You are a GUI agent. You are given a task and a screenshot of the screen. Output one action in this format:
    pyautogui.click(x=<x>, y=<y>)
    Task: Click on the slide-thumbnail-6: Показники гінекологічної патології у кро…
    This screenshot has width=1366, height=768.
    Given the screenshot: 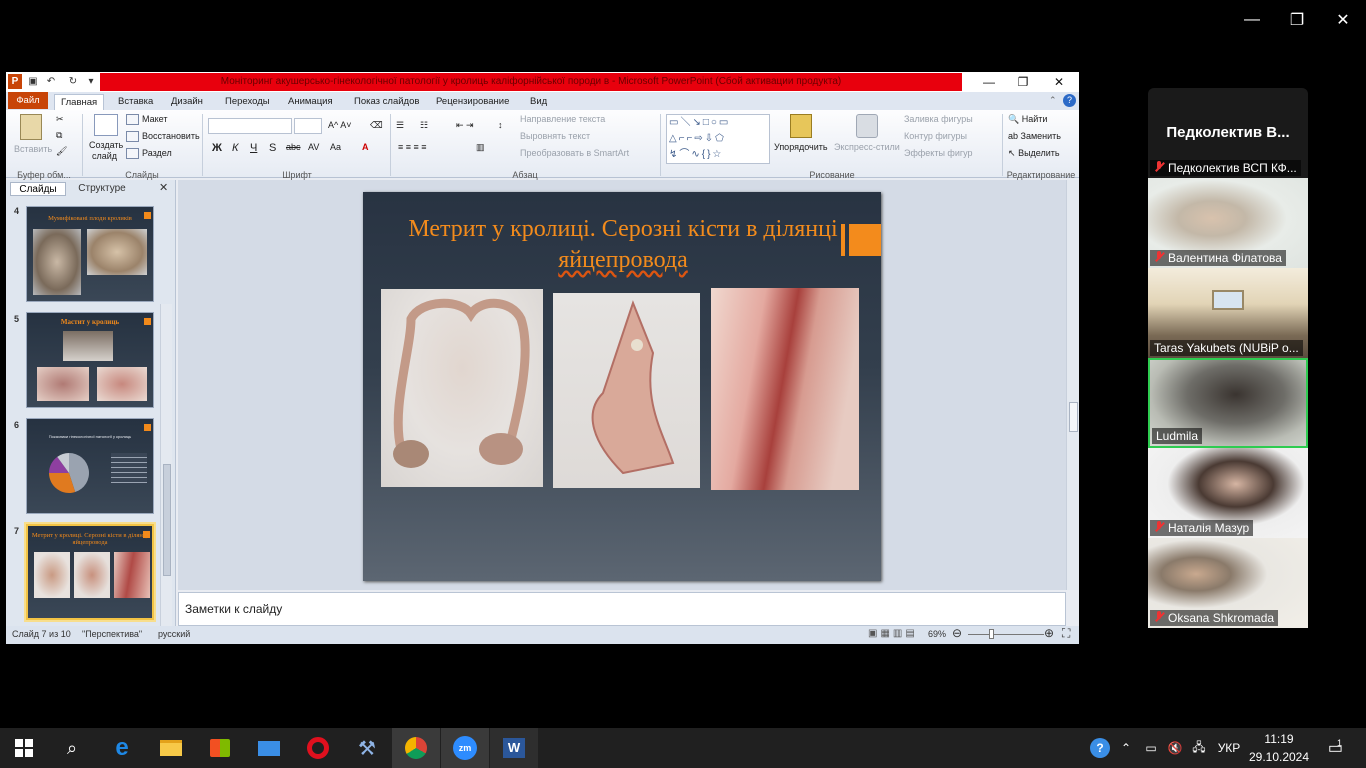 What is the action you would take?
    pyautogui.click(x=90, y=466)
    